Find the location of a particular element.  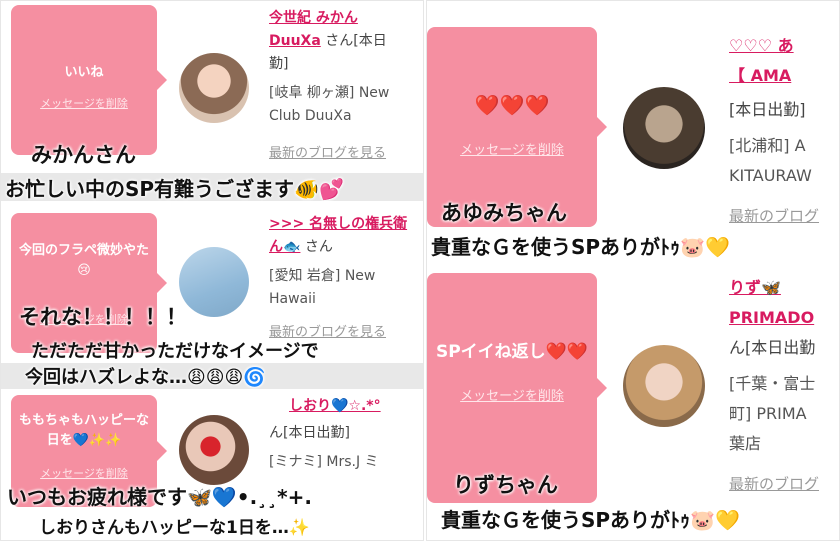

caption-line-2: しおりさんもハッピーな1日を…✨ is located at coordinates (174, 528).